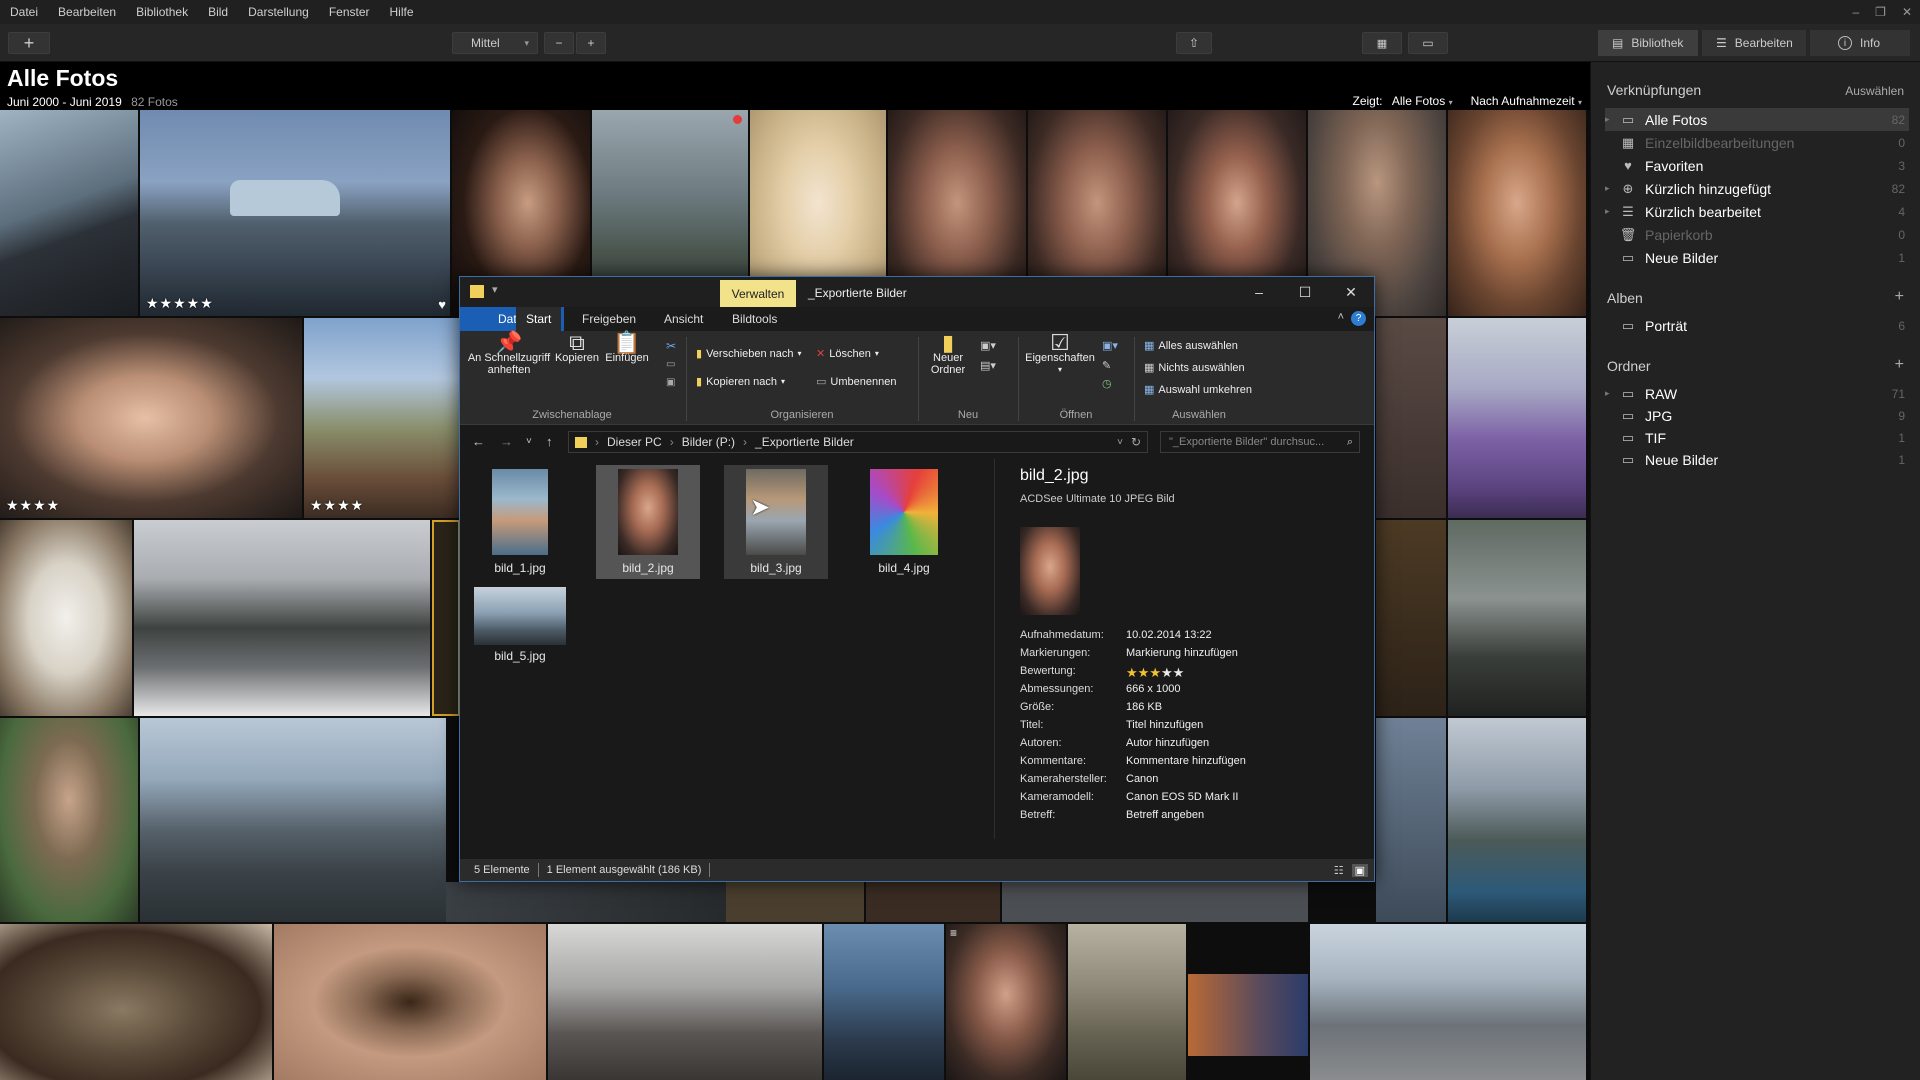 The image size is (1920, 1080). Describe the element at coordinates (627, 348) in the screenshot. I see `paste-button: 📋 Einfügen` at that location.